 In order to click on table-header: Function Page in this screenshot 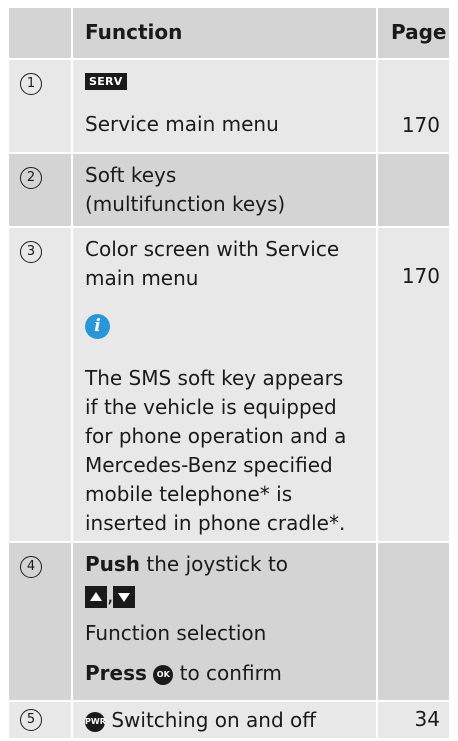, I will do `click(229, 34)`.